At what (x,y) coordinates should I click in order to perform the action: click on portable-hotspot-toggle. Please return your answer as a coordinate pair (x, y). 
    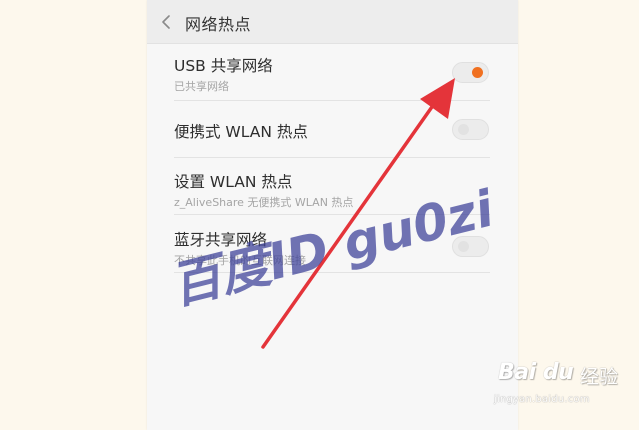
    Looking at the image, I should click on (470, 129).